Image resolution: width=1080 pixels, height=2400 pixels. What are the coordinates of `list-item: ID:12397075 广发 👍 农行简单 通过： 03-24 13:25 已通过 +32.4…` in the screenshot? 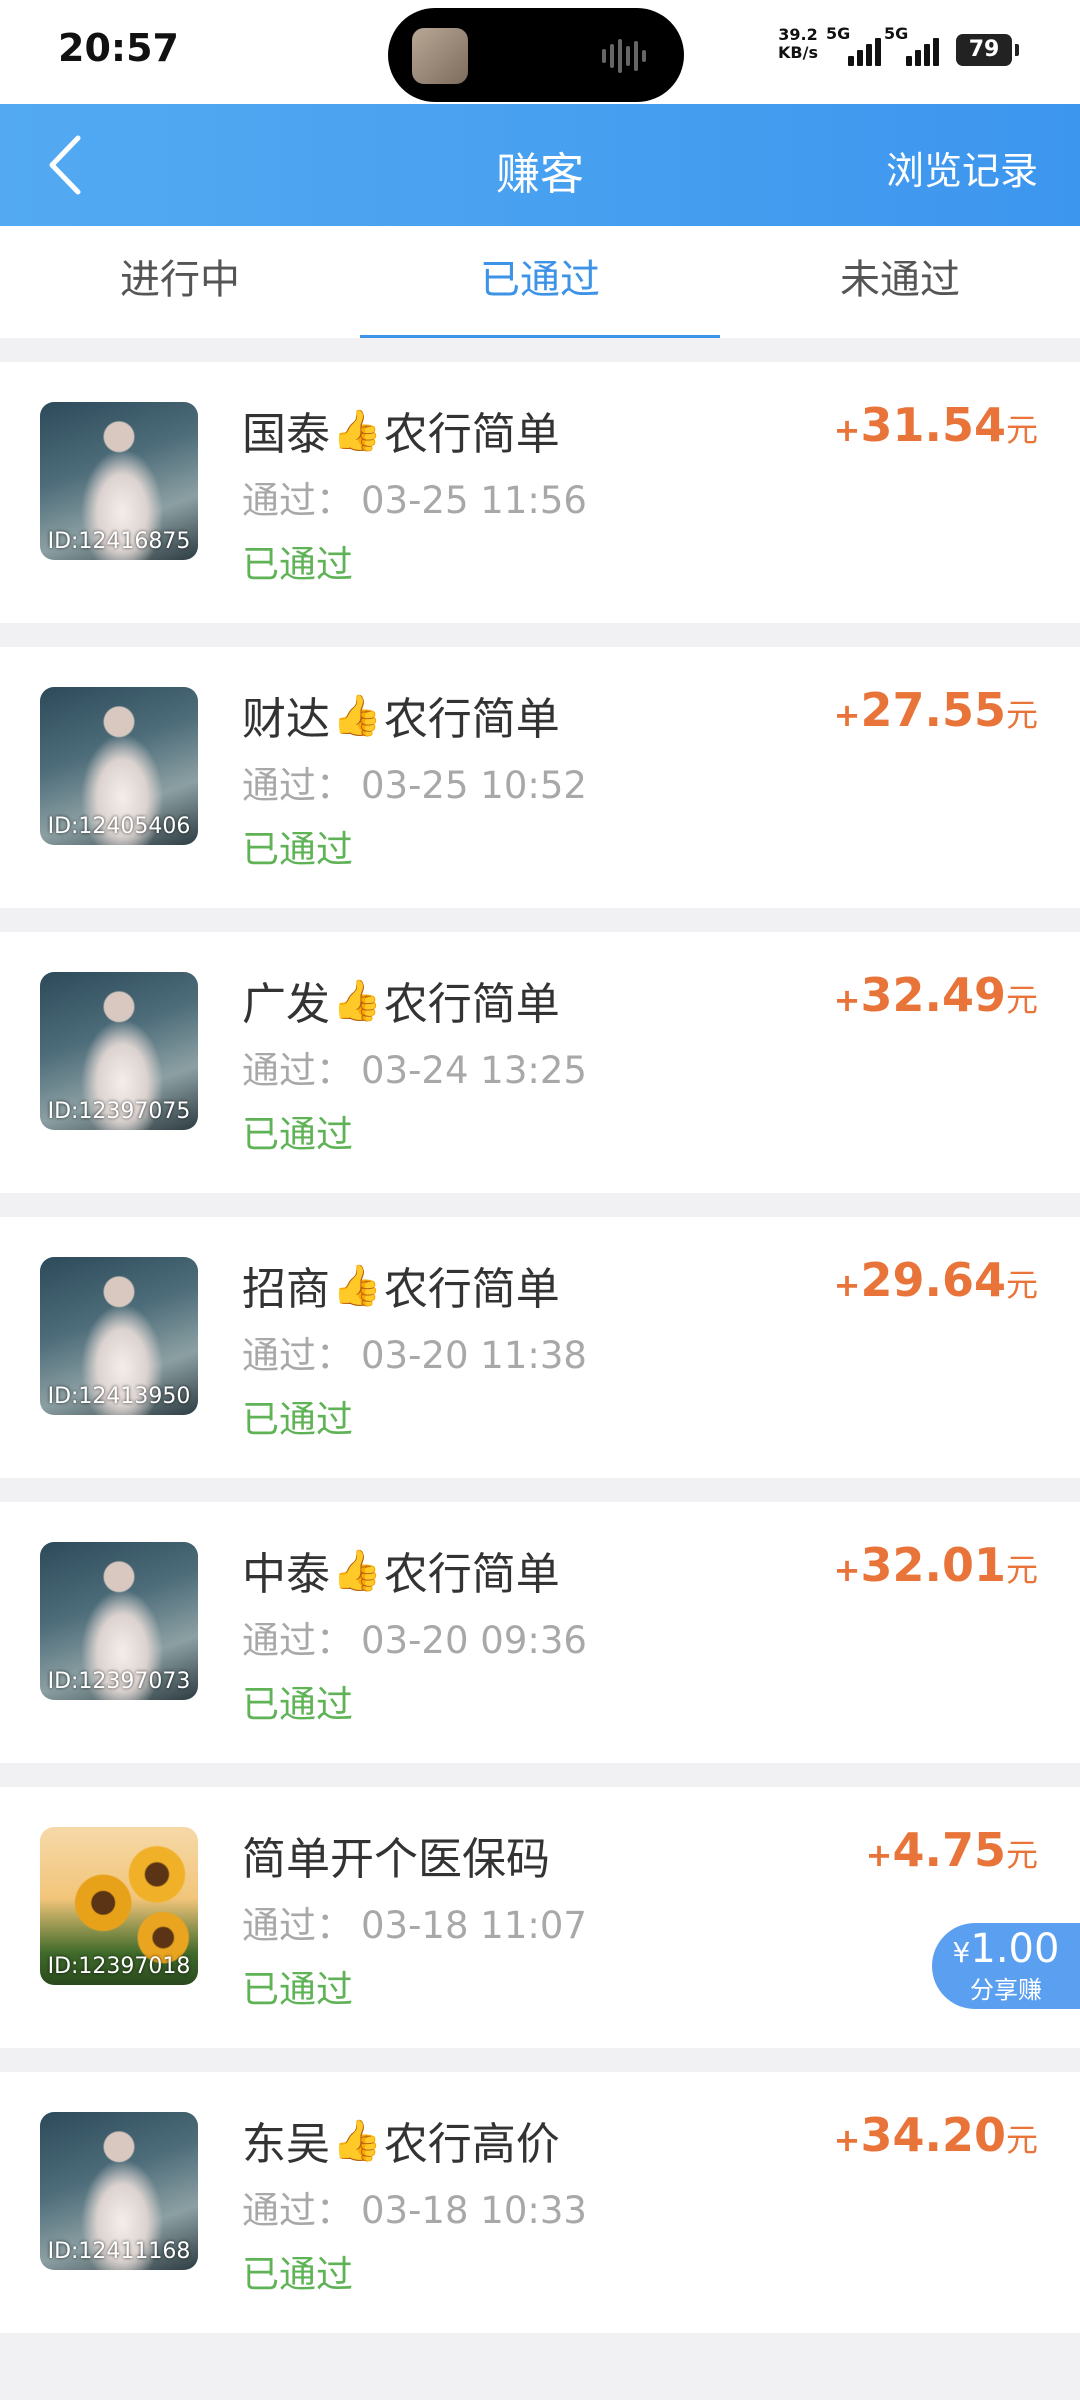 It's located at (540, 1062).